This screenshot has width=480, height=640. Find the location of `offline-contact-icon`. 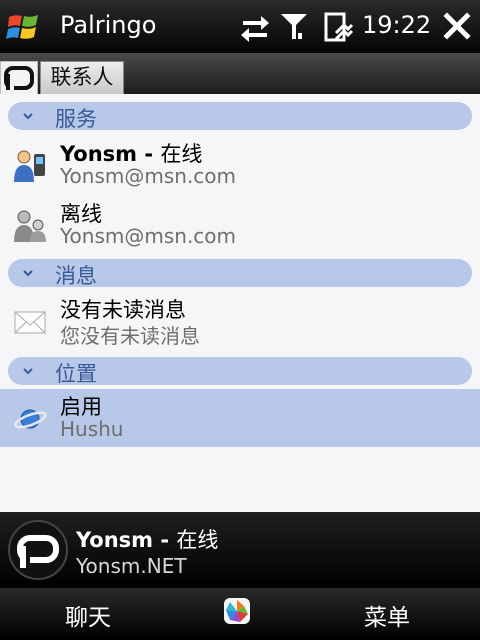

offline-contact-icon is located at coordinates (30, 226).